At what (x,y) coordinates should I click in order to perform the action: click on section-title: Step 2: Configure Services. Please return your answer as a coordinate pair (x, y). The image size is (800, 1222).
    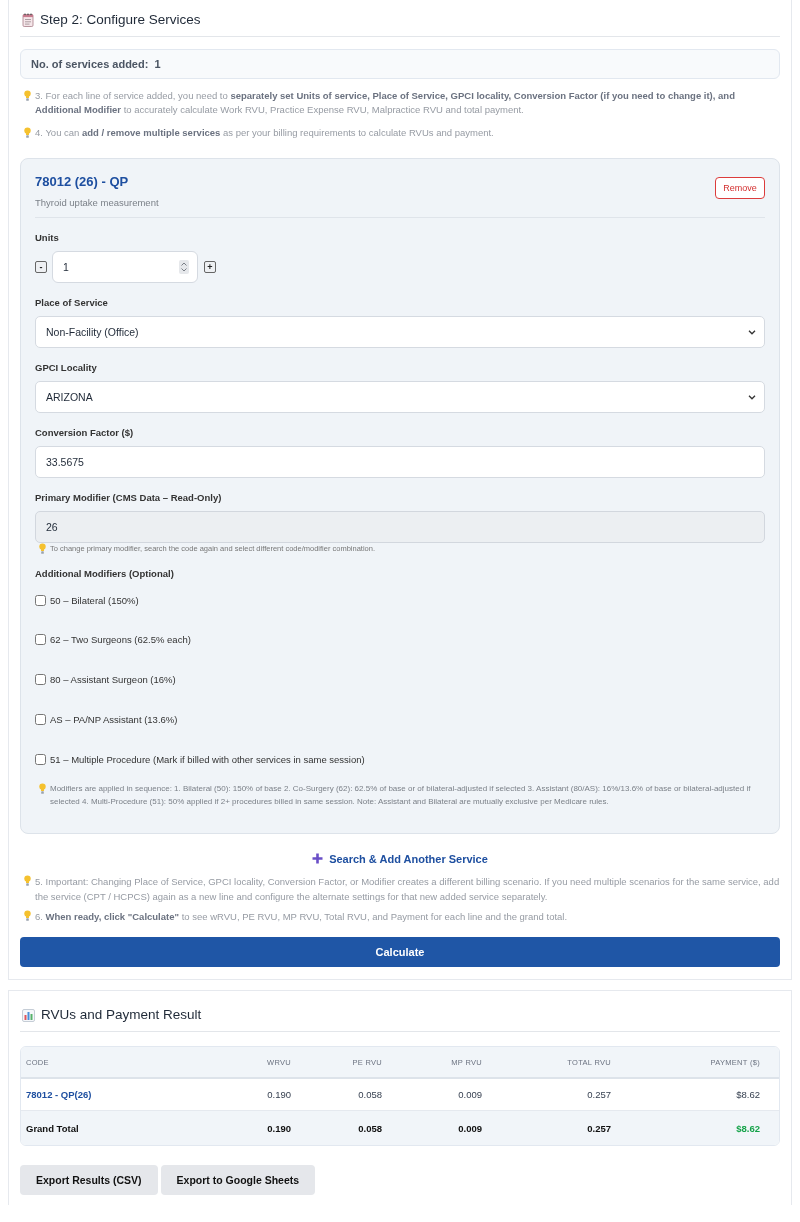
    Looking at the image, I should click on (120, 20).